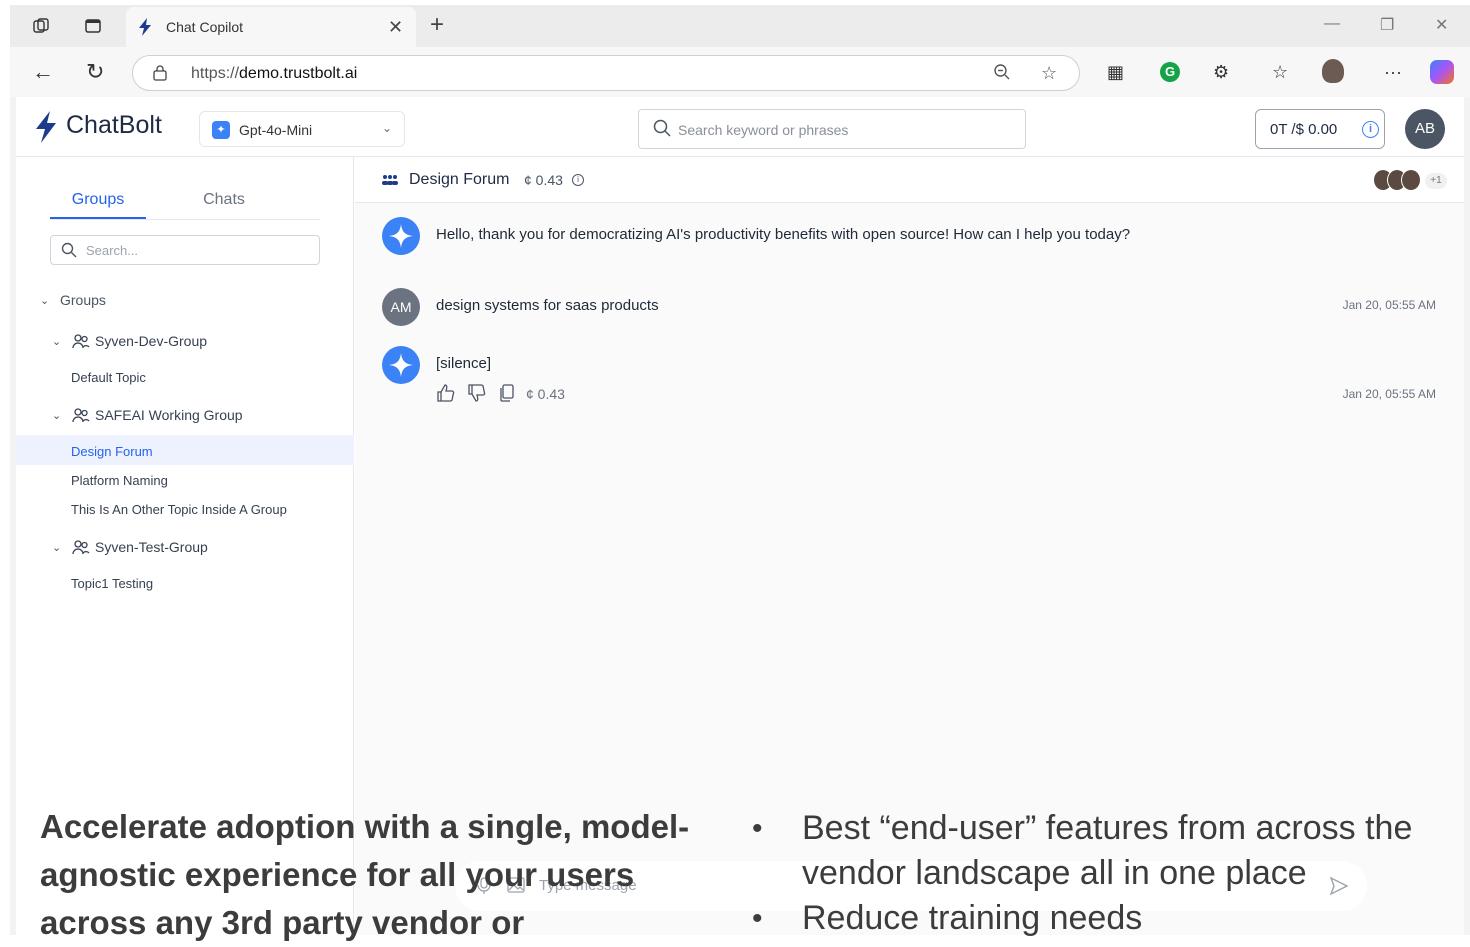  I want to click on more-menu-icon: ···, so click(1393, 72).